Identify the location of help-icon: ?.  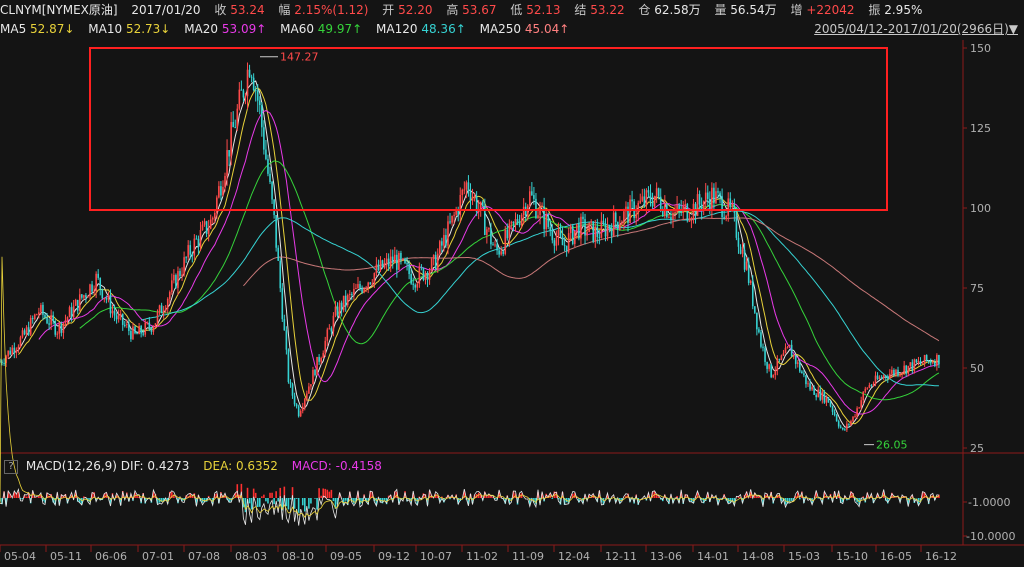
(11, 466).